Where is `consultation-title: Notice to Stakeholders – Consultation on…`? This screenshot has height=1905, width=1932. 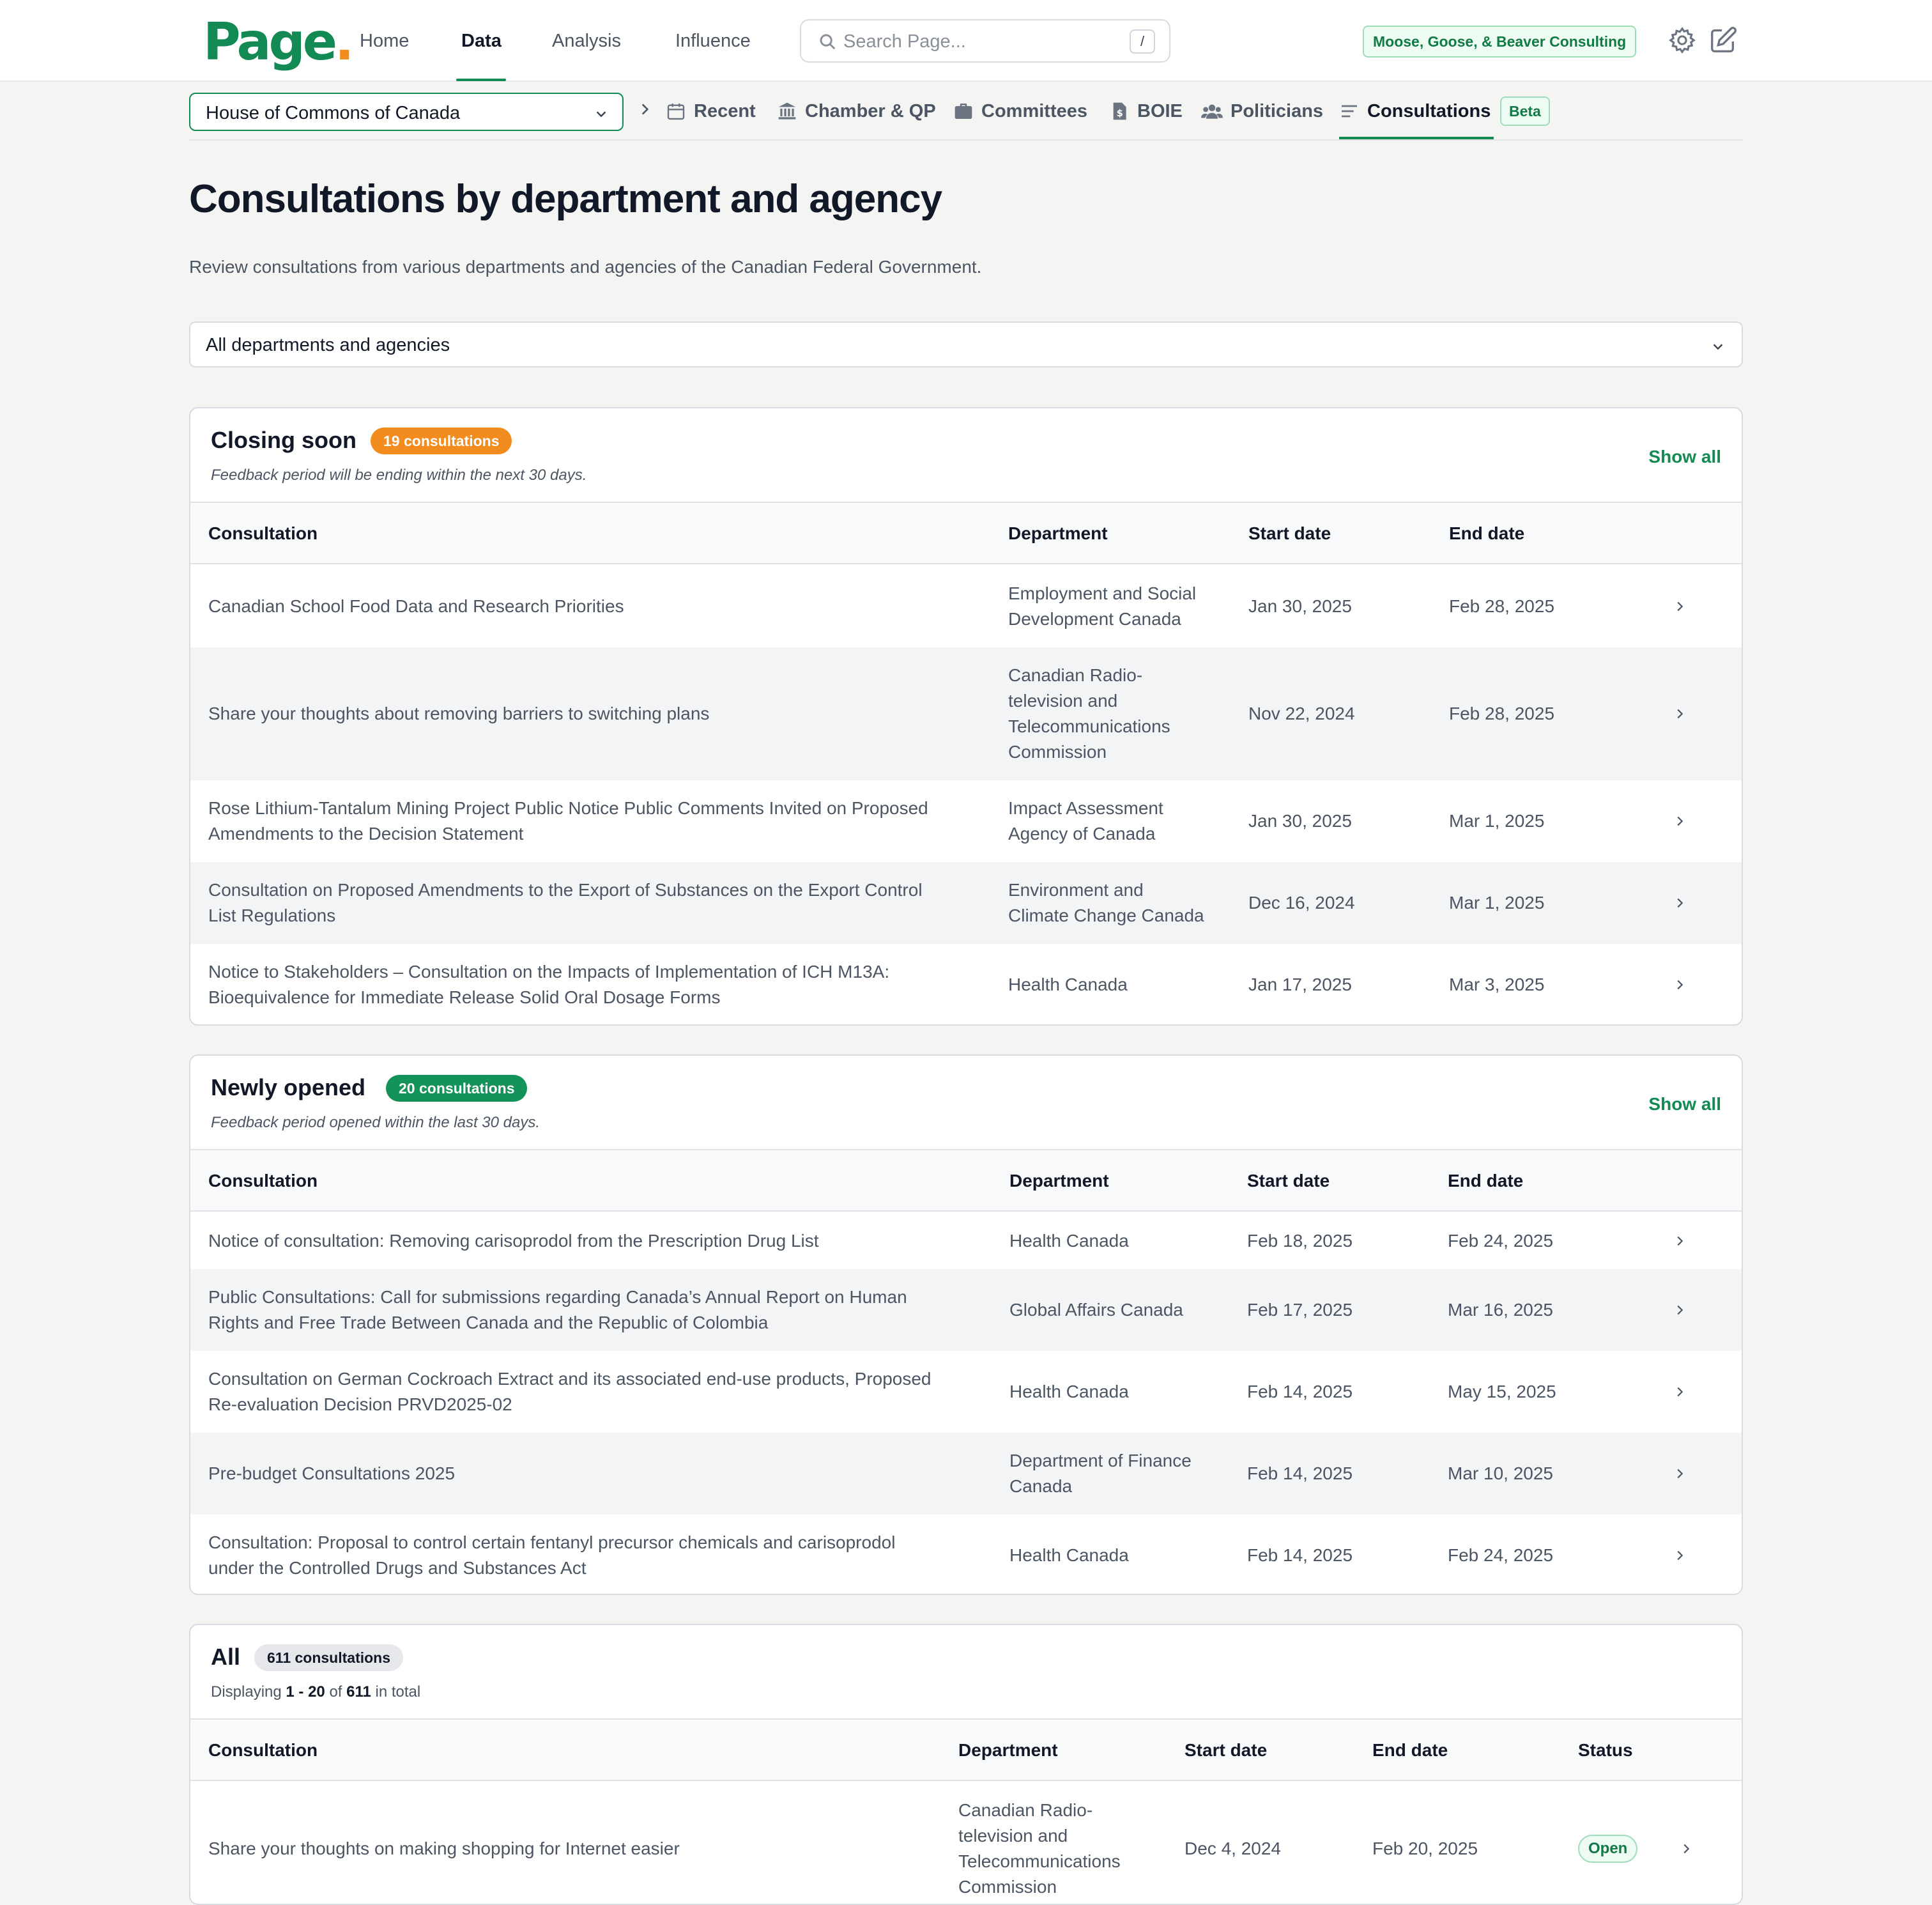 consultation-title: Notice to Stakeholders – Consultation on… is located at coordinates (549, 984).